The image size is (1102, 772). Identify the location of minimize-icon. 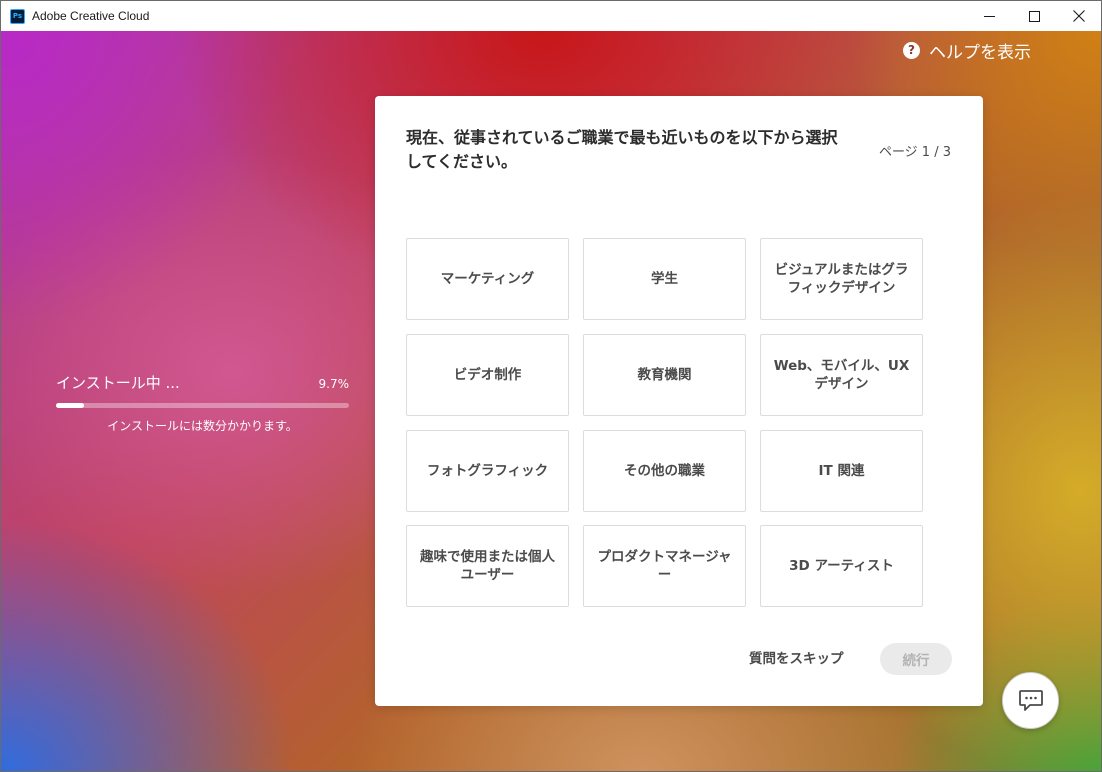
(989, 16).